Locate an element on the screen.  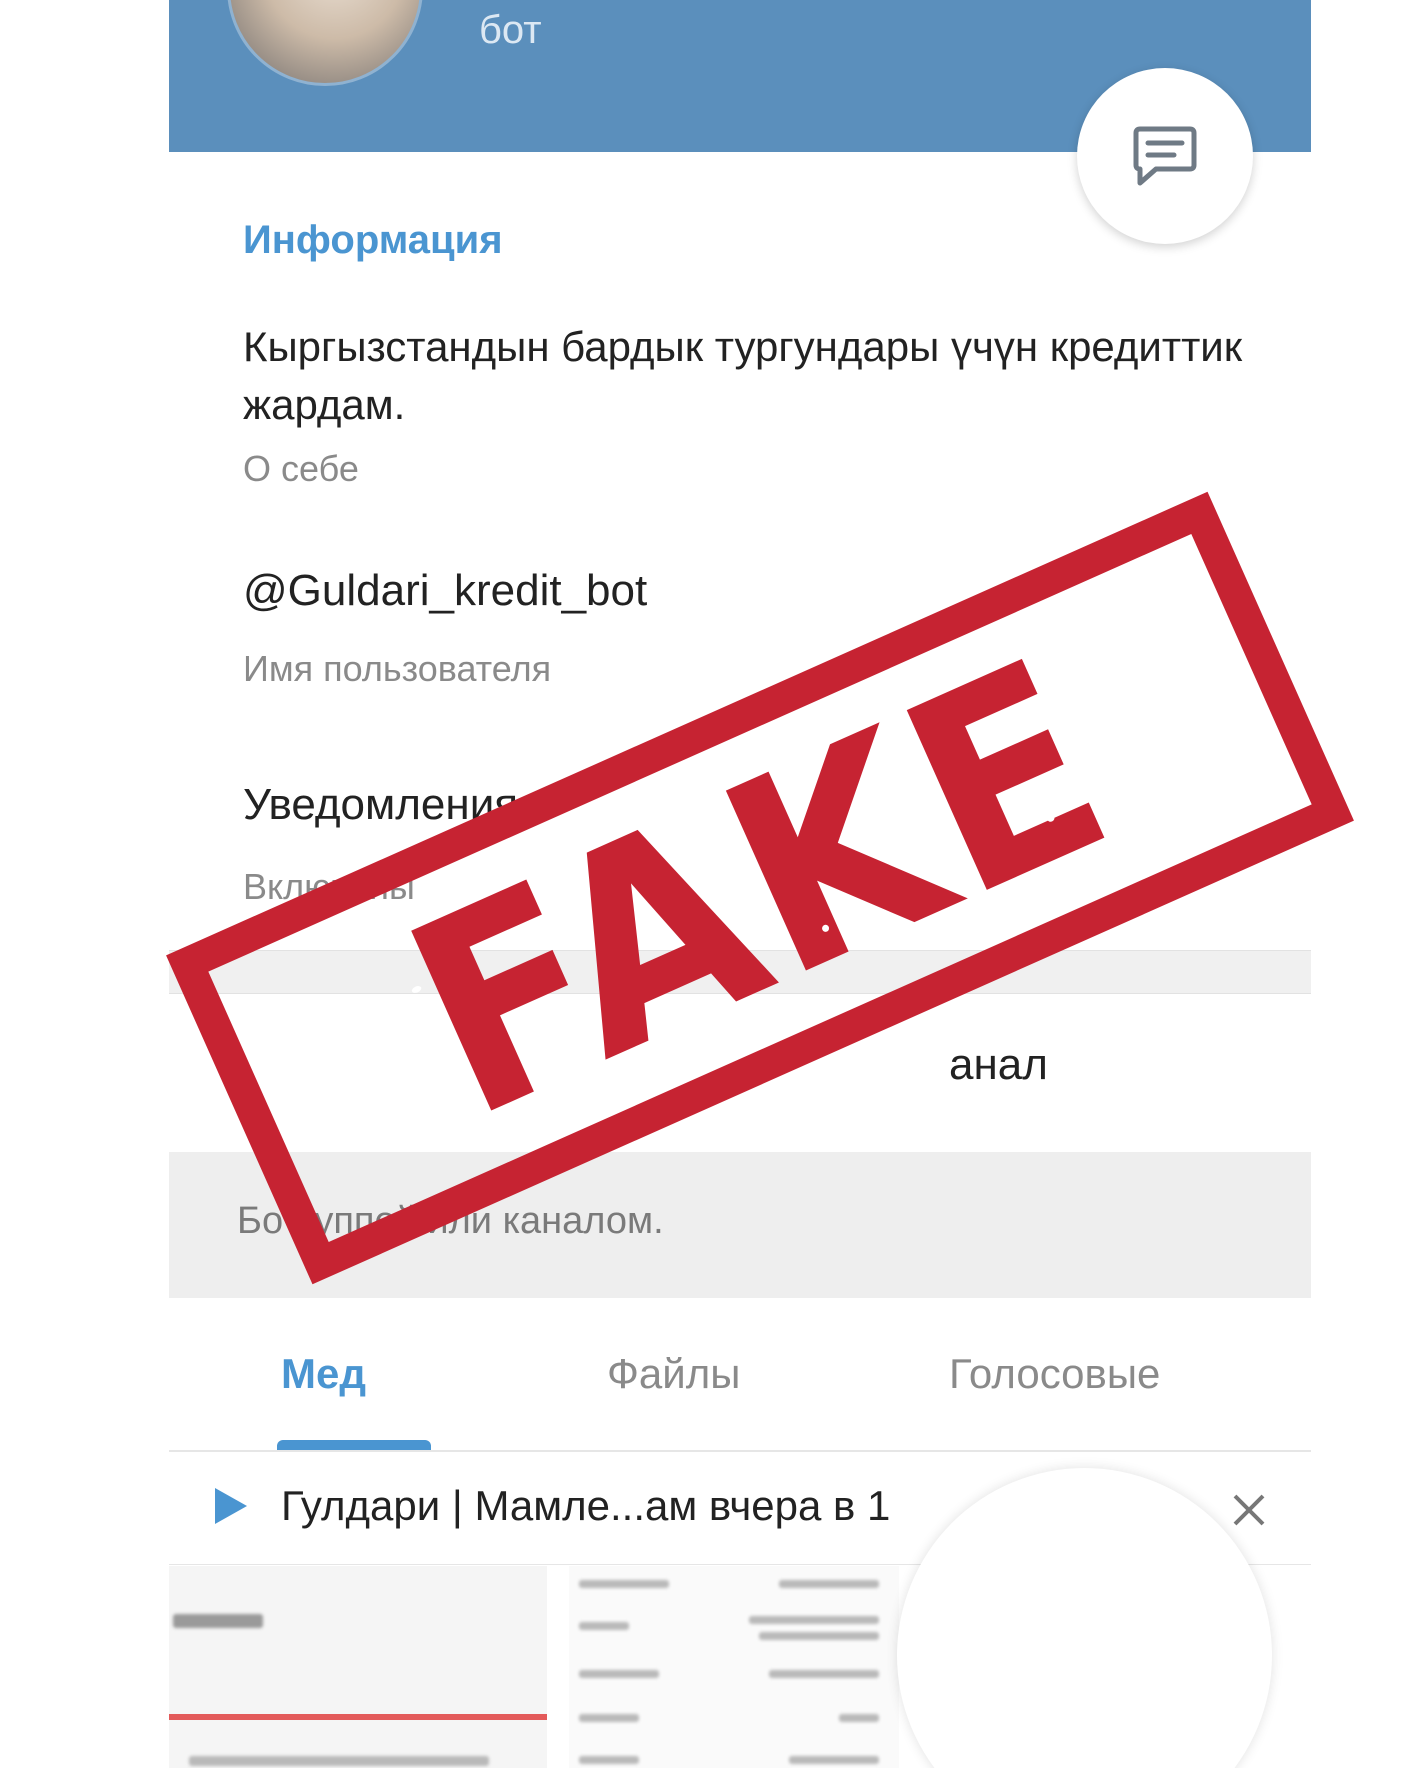
close-icon is located at coordinates (1249, 1510).